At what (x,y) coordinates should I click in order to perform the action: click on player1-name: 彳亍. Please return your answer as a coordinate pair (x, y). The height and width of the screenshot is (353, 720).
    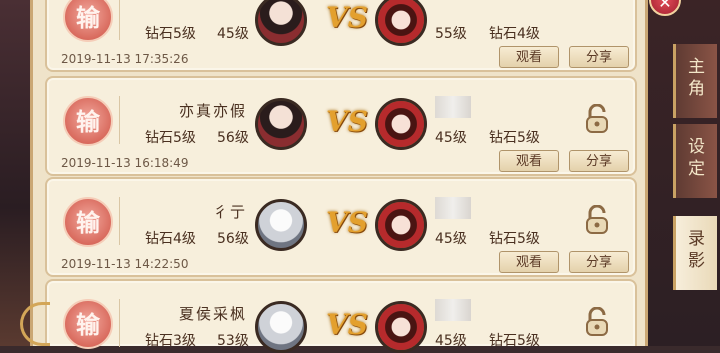
    Looking at the image, I should click on (229, 212).